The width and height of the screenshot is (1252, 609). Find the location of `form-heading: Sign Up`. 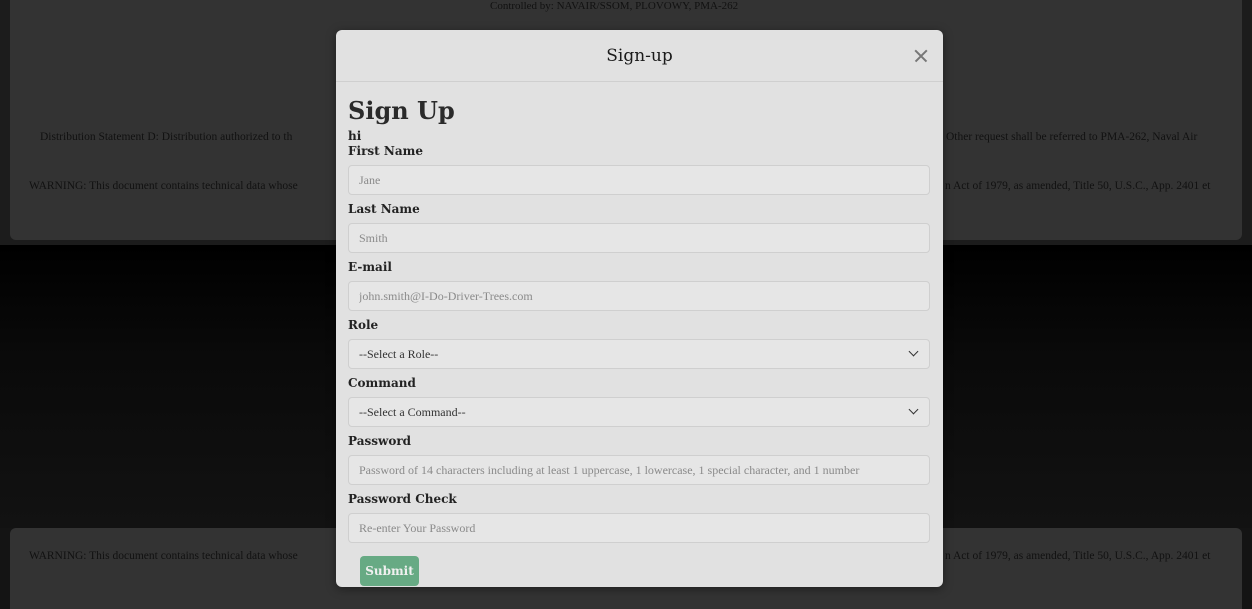

form-heading: Sign Up is located at coordinates (401, 110).